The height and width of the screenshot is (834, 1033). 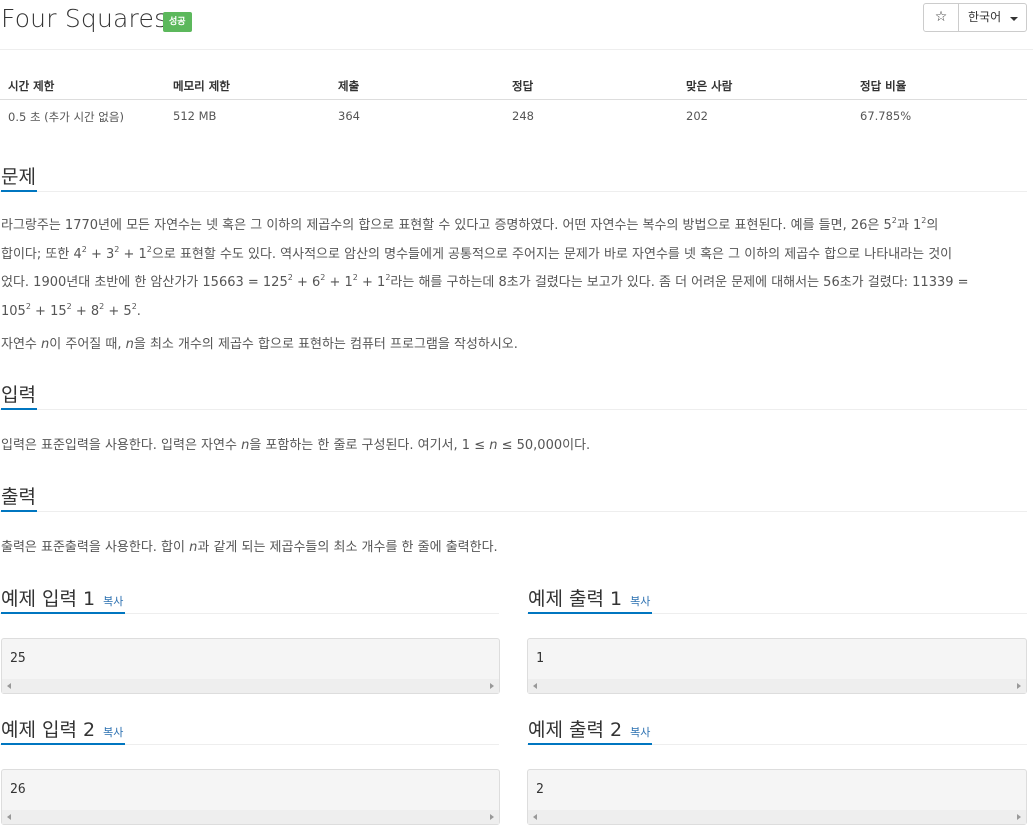 I want to click on desc-text: 었다. 1900년대 초반에 한 암산가가 15663 = 125, so click(x=144, y=282).